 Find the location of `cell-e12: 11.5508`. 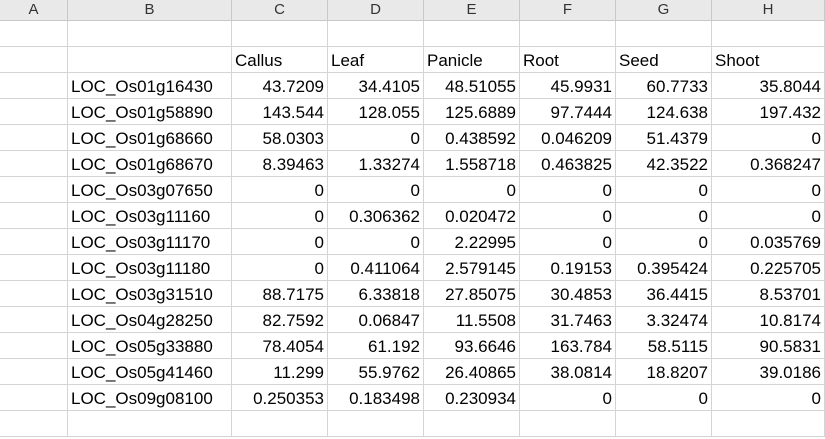

cell-e12: 11.5508 is located at coordinates (472, 320).